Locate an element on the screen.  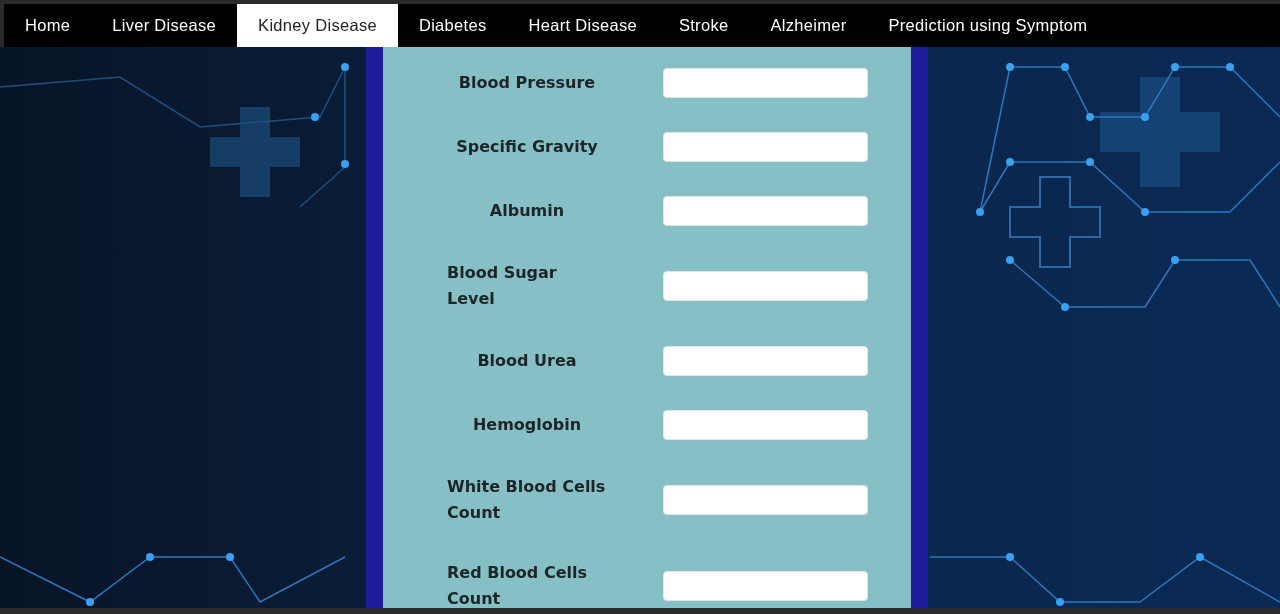
field-label: White Blood Cells Count is located at coordinates (527, 500).